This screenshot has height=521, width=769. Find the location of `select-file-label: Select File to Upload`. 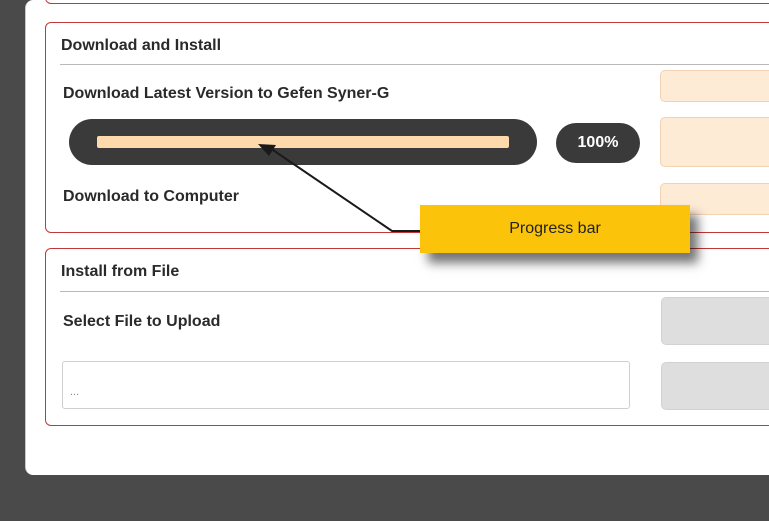

select-file-label: Select File to Upload is located at coordinates (142, 321).